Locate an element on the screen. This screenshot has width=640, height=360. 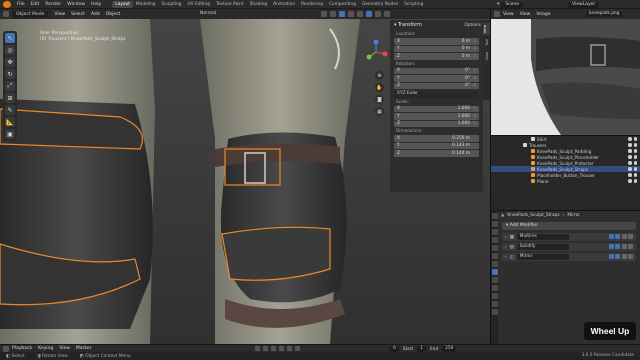
options-dropdown: Options is located at coordinates (472, 25).